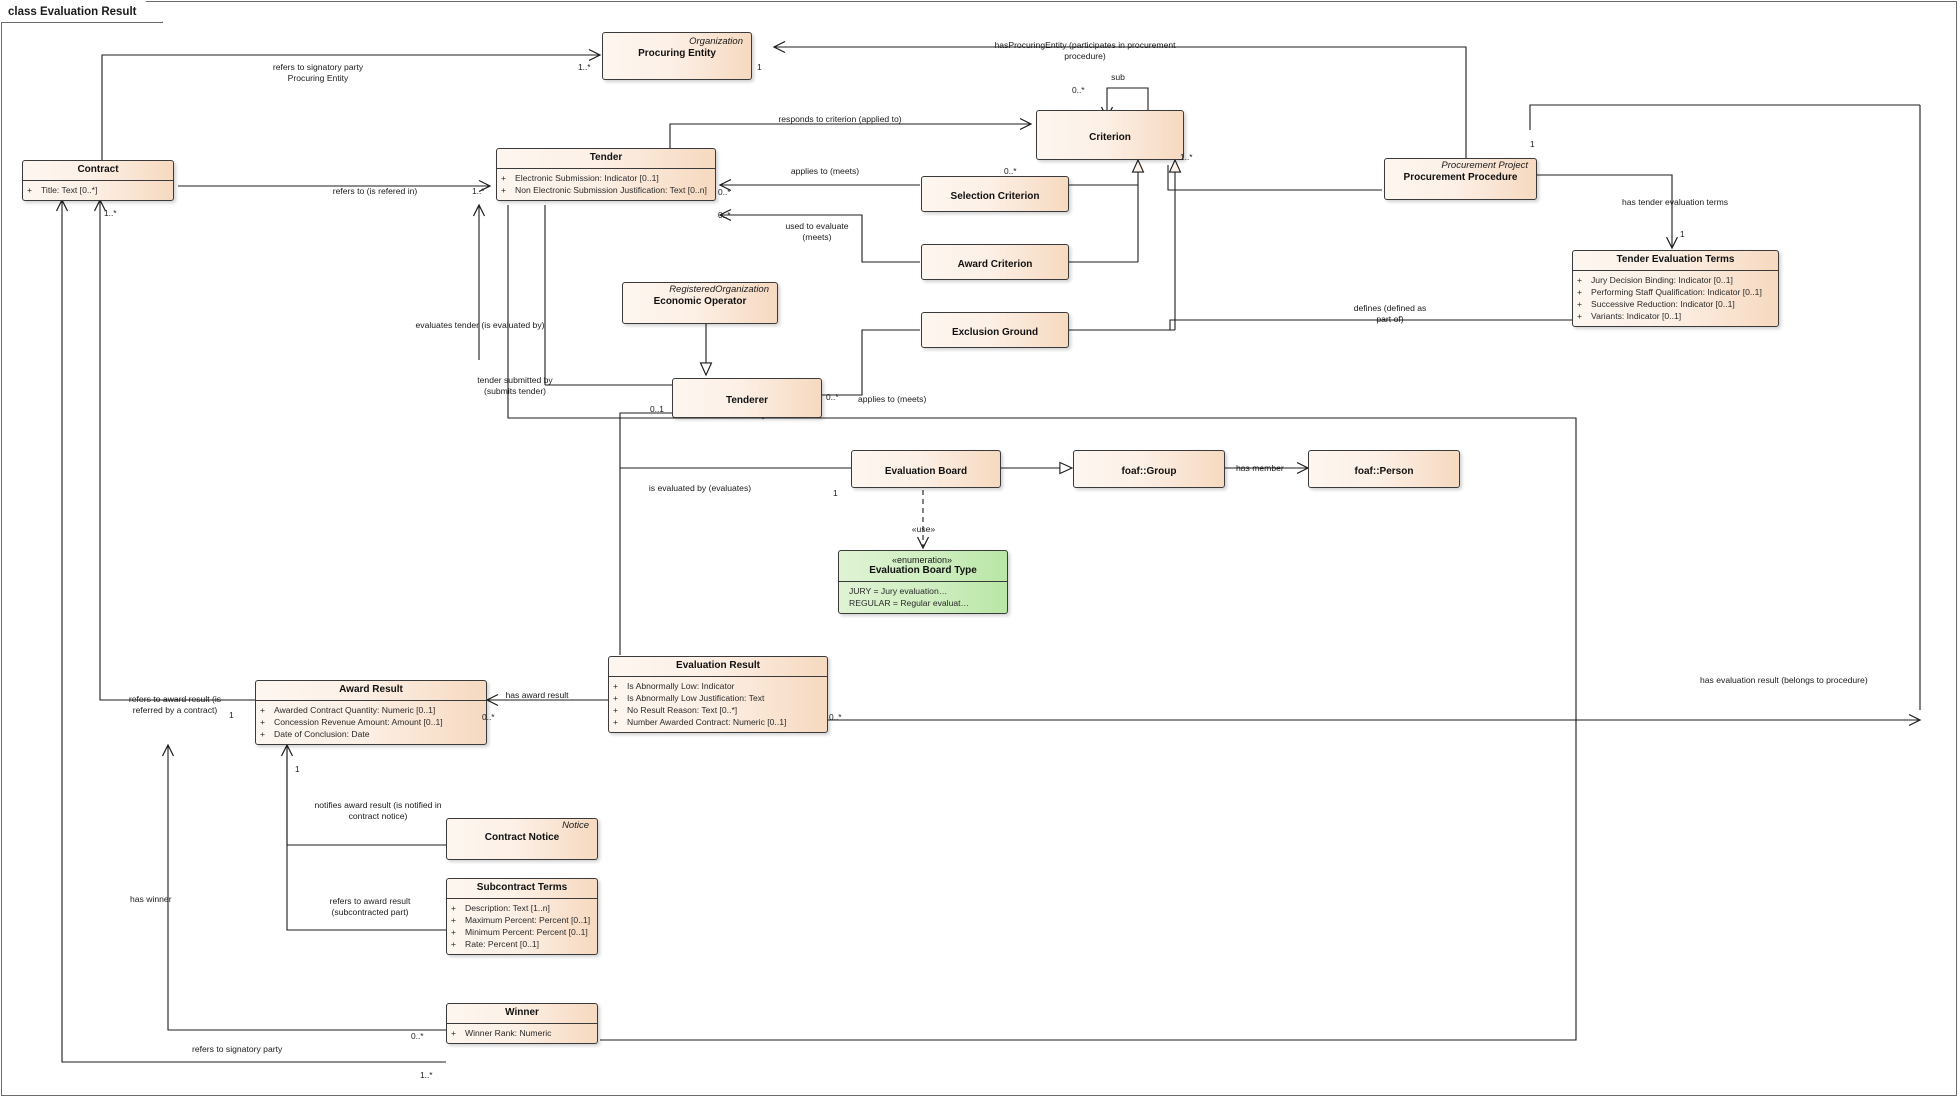 Image resolution: width=1960 pixels, height=1099 pixels. What do you see at coordinates (674, 685) in the screenshot?
I see `attribute-row: + Is Abnormally Low: Indicator` at bounding box center [674, 685].